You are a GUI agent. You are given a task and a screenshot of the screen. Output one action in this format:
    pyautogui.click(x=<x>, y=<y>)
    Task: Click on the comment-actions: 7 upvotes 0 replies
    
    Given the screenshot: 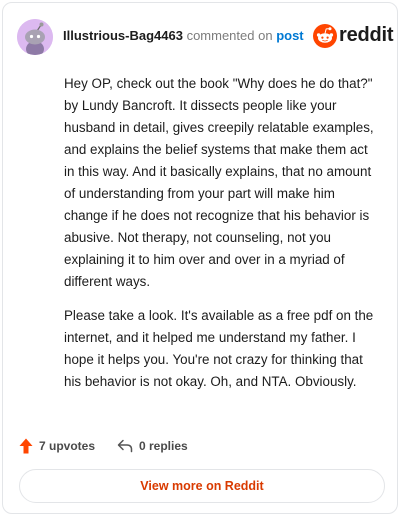 What is the action you would take?
    pyautogui.click(x=169, y=446)
    